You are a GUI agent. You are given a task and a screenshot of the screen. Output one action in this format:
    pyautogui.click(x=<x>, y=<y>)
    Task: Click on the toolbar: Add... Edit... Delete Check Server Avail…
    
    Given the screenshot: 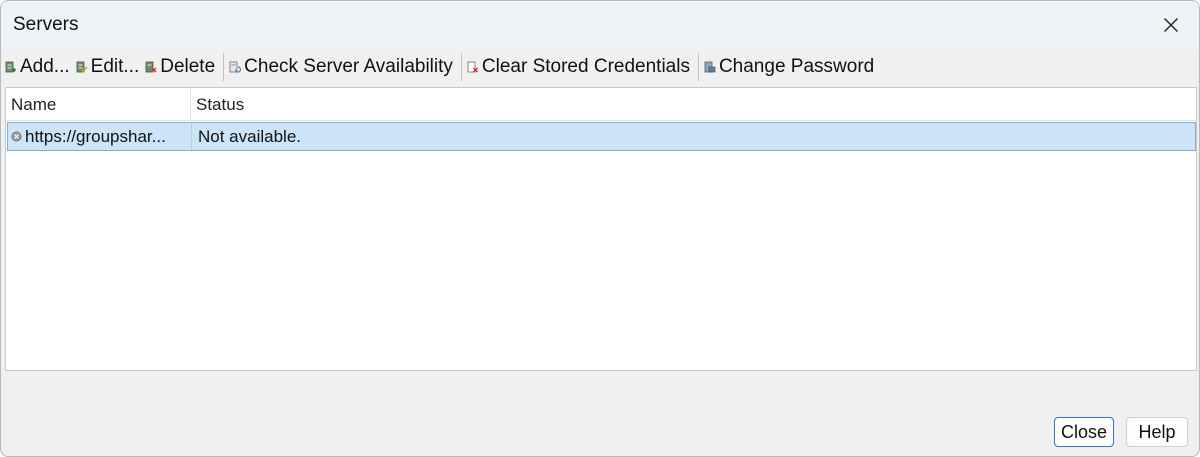 What is the action you would take?
    pyautogui.click(x=600, y=67)
    